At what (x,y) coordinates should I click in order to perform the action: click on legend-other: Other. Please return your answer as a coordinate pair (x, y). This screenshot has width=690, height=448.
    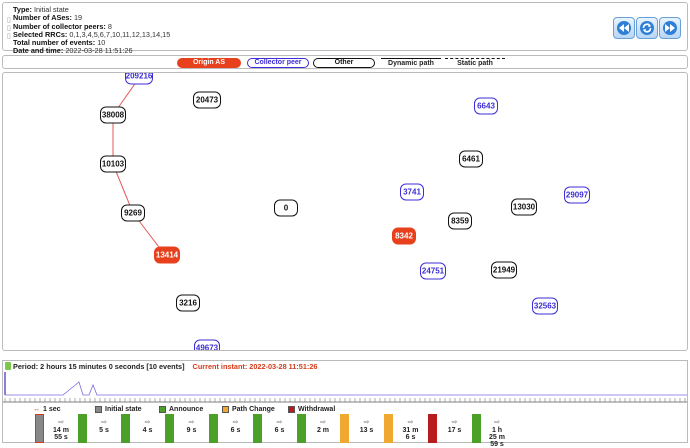
    Looking at the image, I should click on (344, 62).